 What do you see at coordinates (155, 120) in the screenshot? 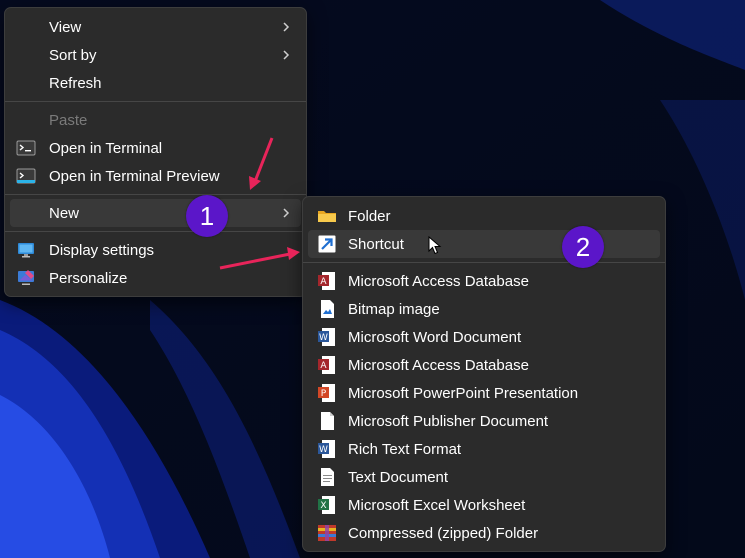
I see `menu-item-paste: Paste` at bounding box center [155, 120].